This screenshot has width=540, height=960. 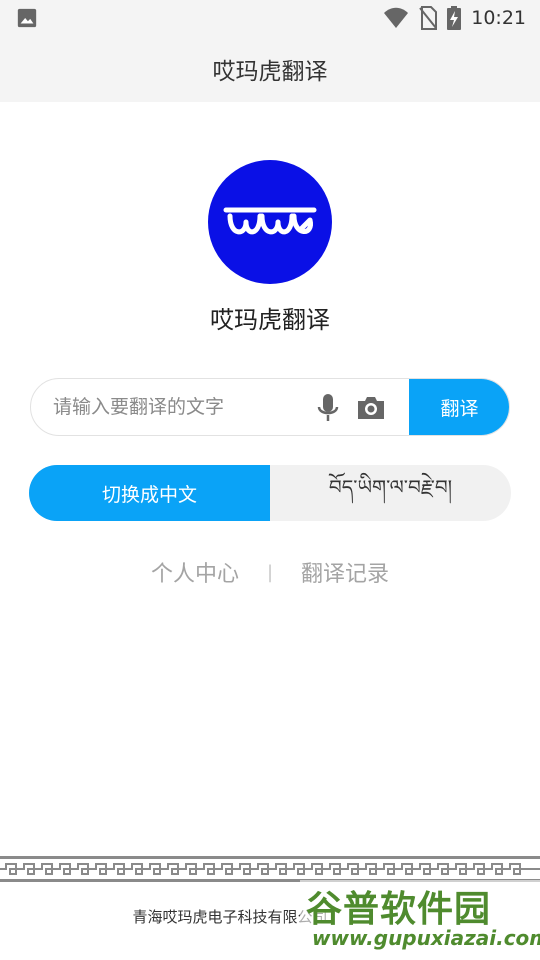 What do you see at coordinates (149, 493) in the screenshot?
I see `switch-to-chinese-button: 切换成中文` at bounding box center [149, 493].